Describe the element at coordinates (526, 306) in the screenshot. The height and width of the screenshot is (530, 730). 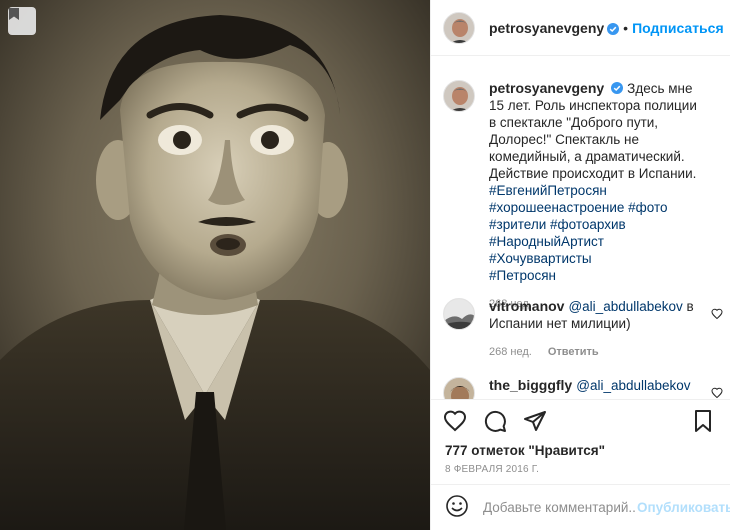
I see `commenter-username: vitromanov` at that location.